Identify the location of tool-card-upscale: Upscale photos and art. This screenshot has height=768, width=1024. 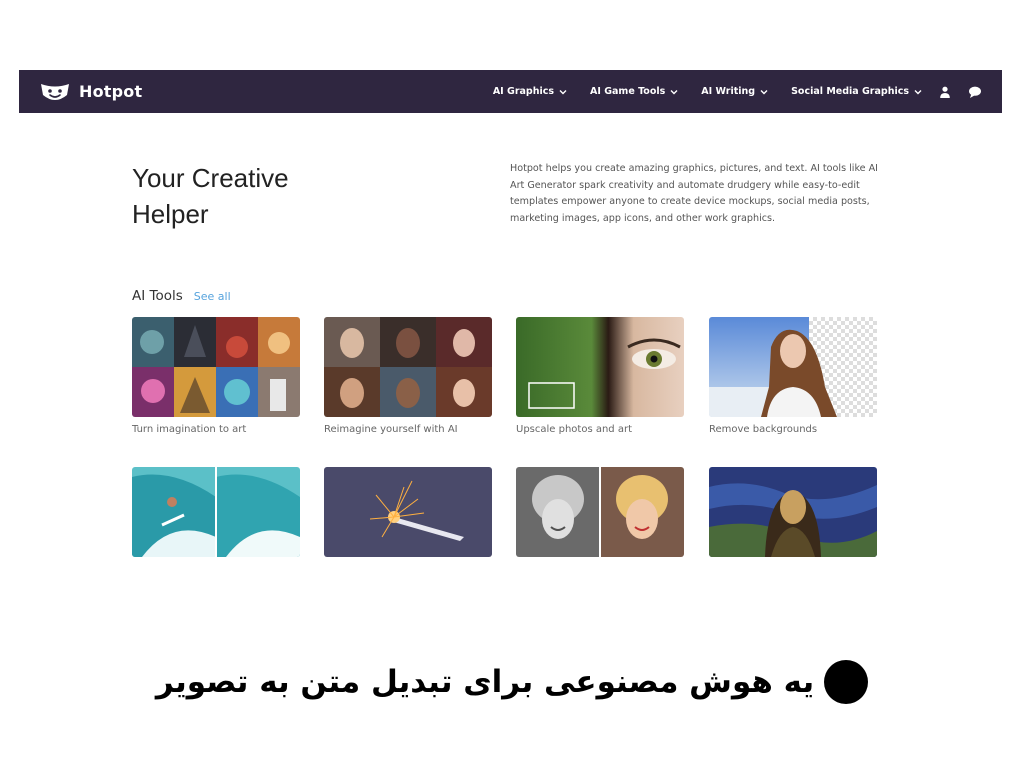
(600, 376).